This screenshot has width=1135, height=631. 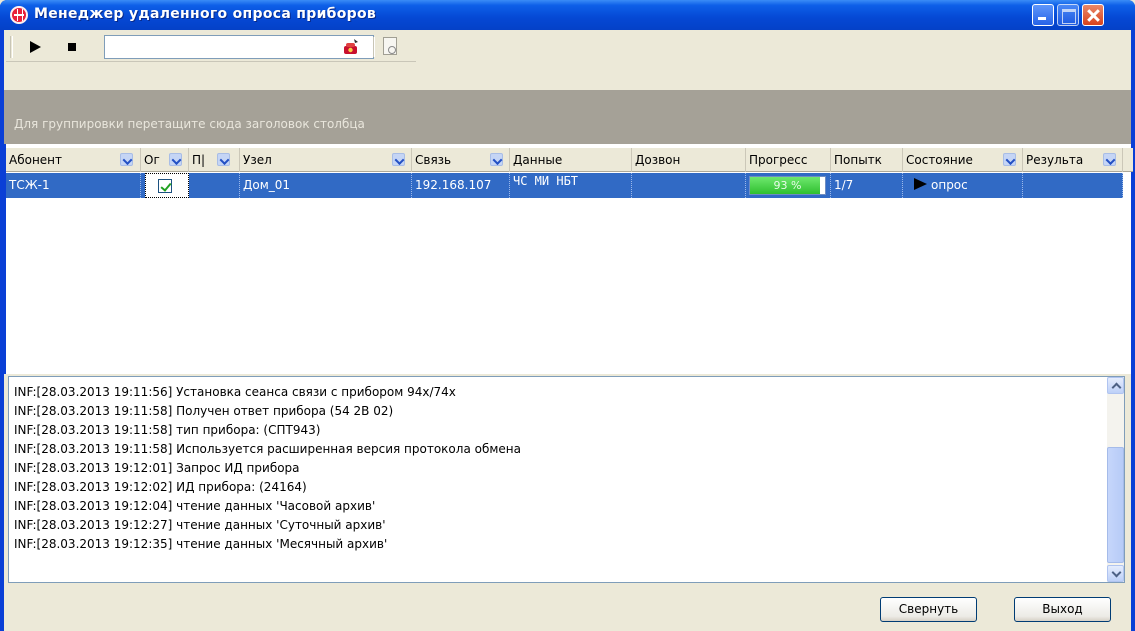 I want to click on column-header-og: Ог, so click(x=165, y=160).